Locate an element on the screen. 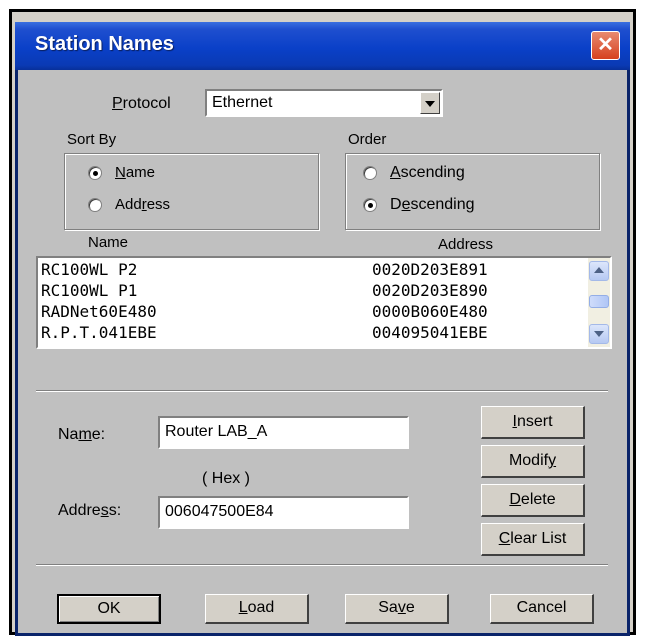  close-button: ✕ is located at coordinates (605, 45).